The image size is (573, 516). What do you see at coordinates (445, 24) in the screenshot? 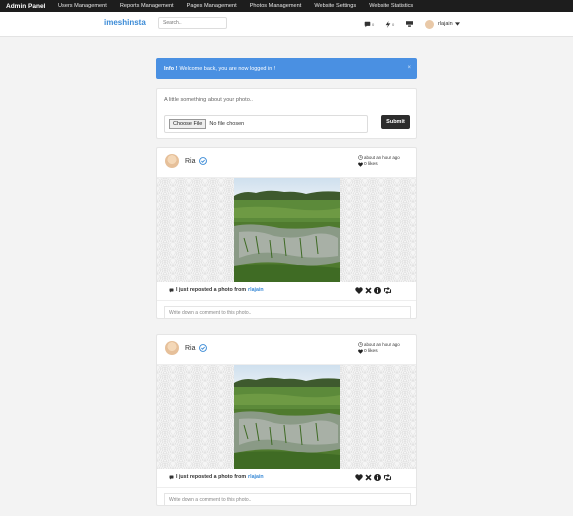
I see `username: rlajain` at bounding box center [445, 24].